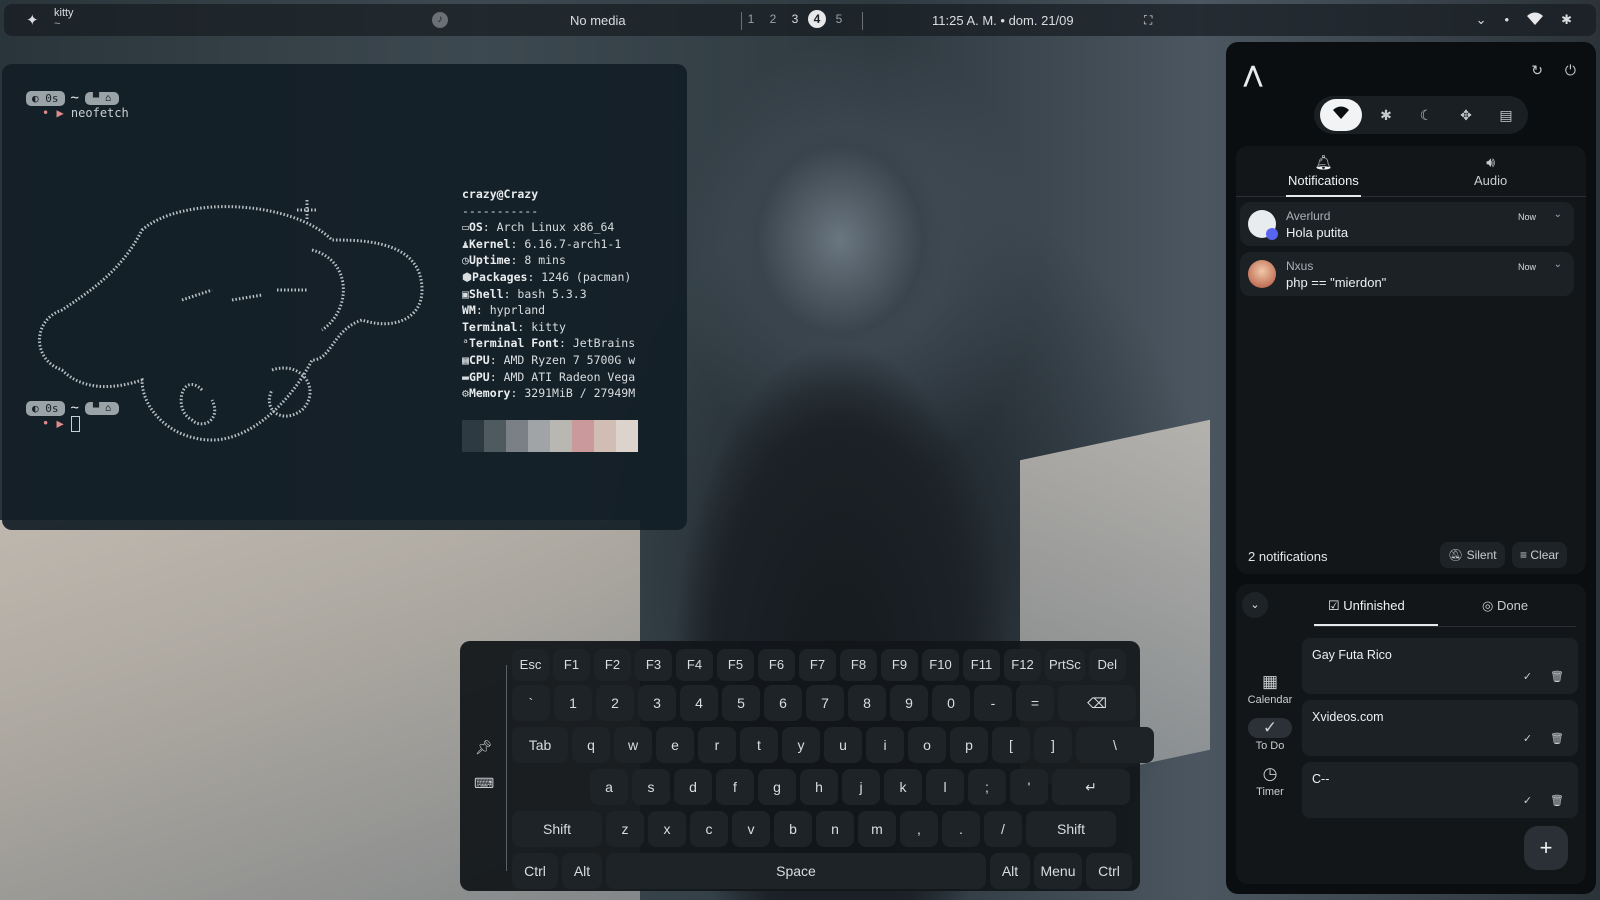 This screenshot has height=900, width=1600. What do you see at coordinates (1472, 555) in the screenshot?
I see `silent-button: 🔕︎ Silent` at bounding box center [1472, 555].